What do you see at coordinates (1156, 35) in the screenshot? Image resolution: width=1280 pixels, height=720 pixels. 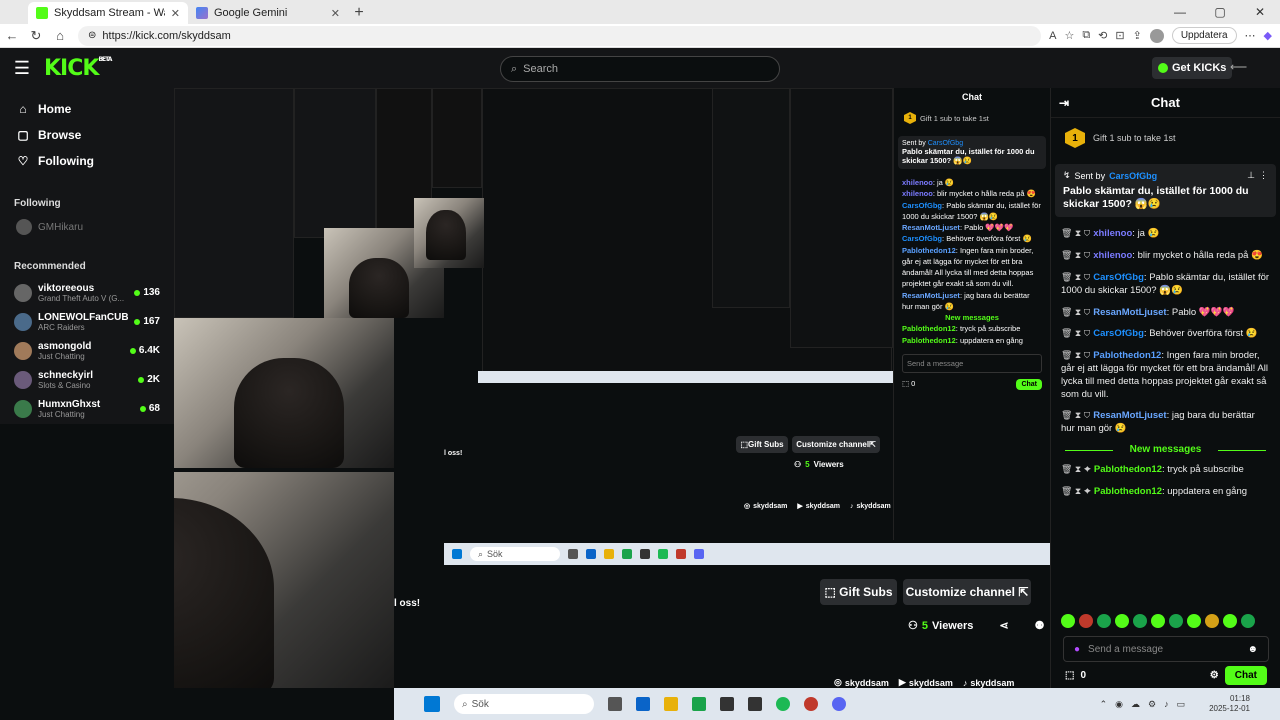 I see `profile-avatar` at bounding box center [1156, 35].